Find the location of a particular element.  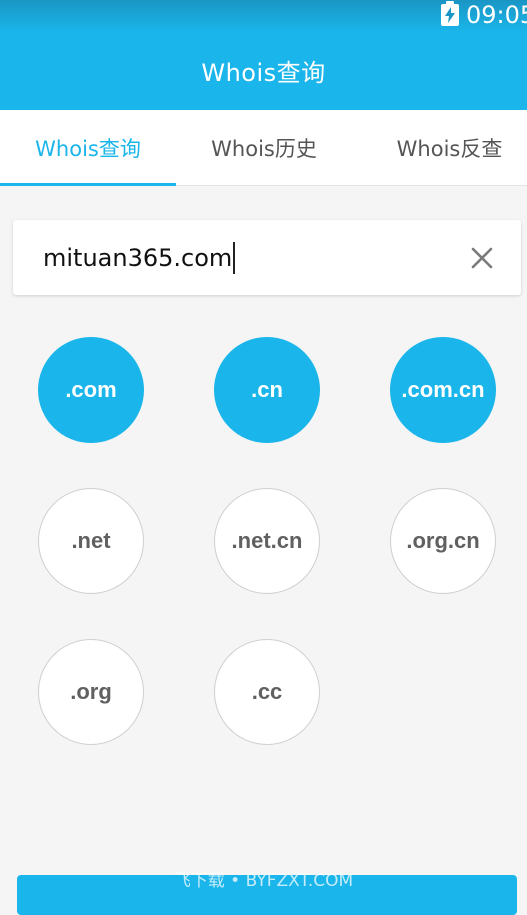

tld-option-org: .org is located at coordinates (91, 692).